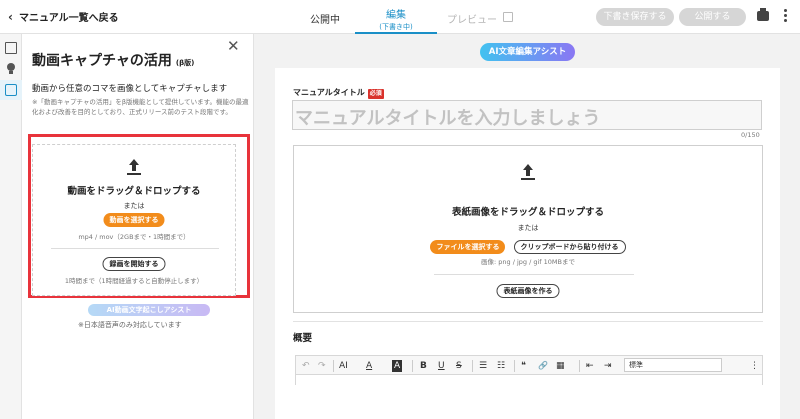 The image size is (800, 419). What do you see at coordinates (134, 281) in the screenshot?
I see `recording-hint: 1時間まで（1時間経過すると自動停止します）` at bounding box center [134, 281].